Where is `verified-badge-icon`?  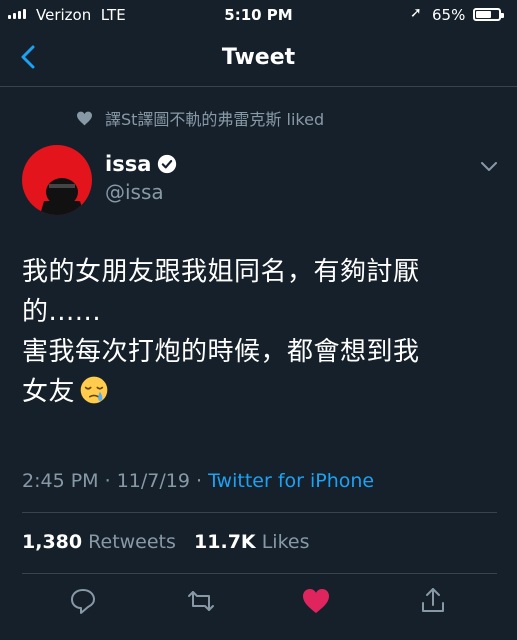
verified-badge-icon is located at coordinates (167, 164).